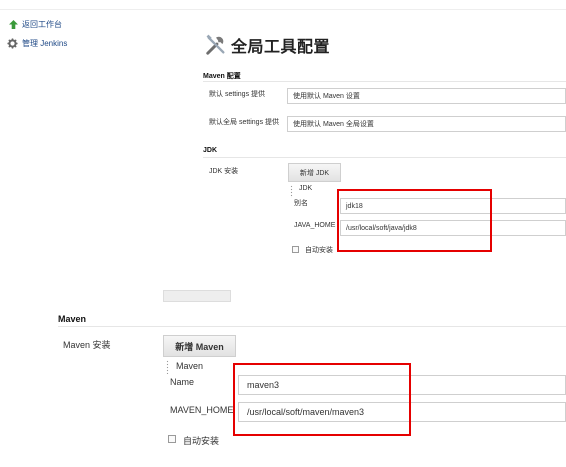  Describe the element at coordinates (12, 43) in the screenshot. I see `gear-icon` at that location.